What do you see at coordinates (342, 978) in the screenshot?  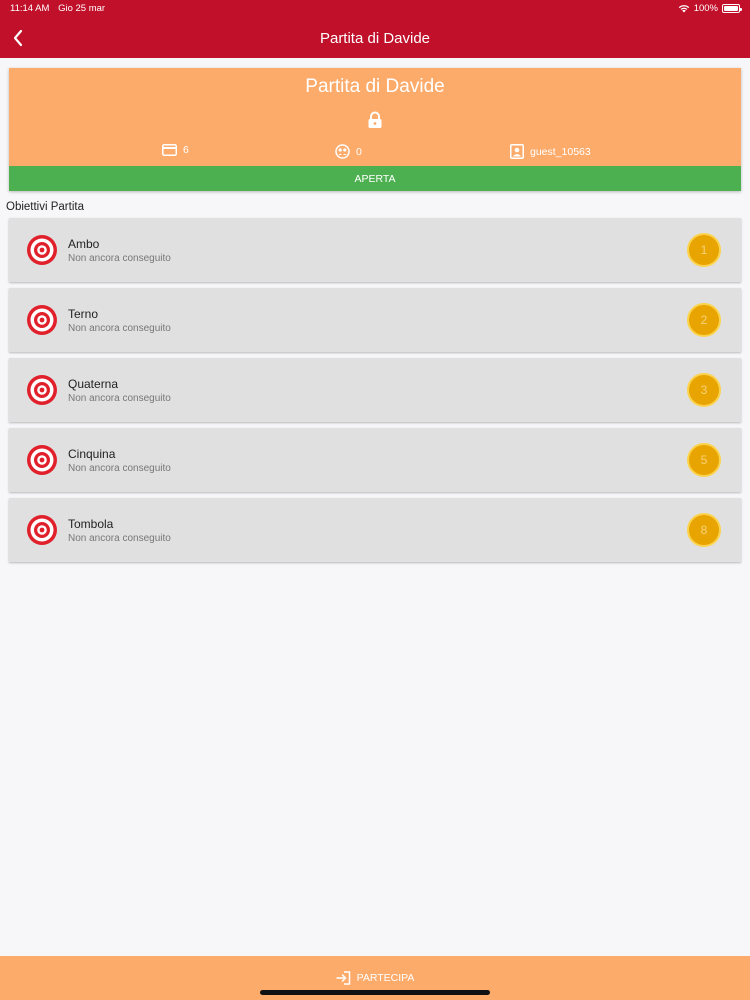 I see `login-icon` at bounding box center [342, 978].